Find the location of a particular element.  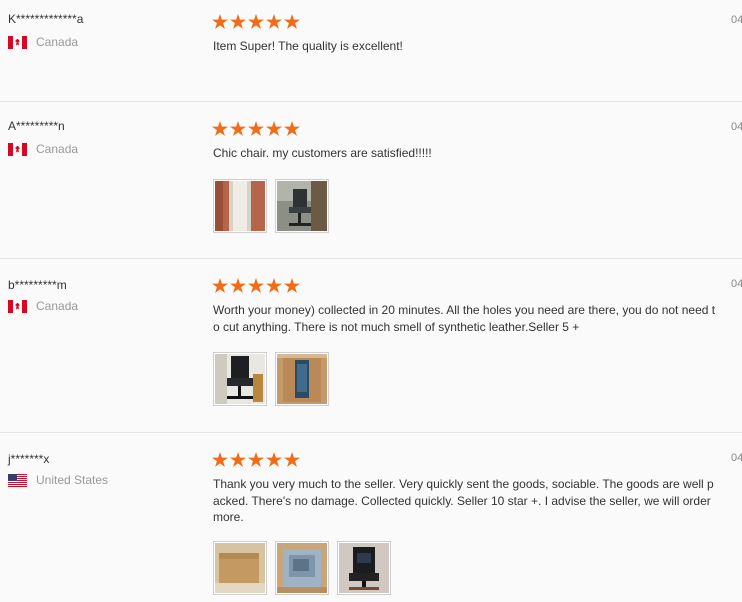

reviewer-name: b*********m is located at coordinates (37, 285).